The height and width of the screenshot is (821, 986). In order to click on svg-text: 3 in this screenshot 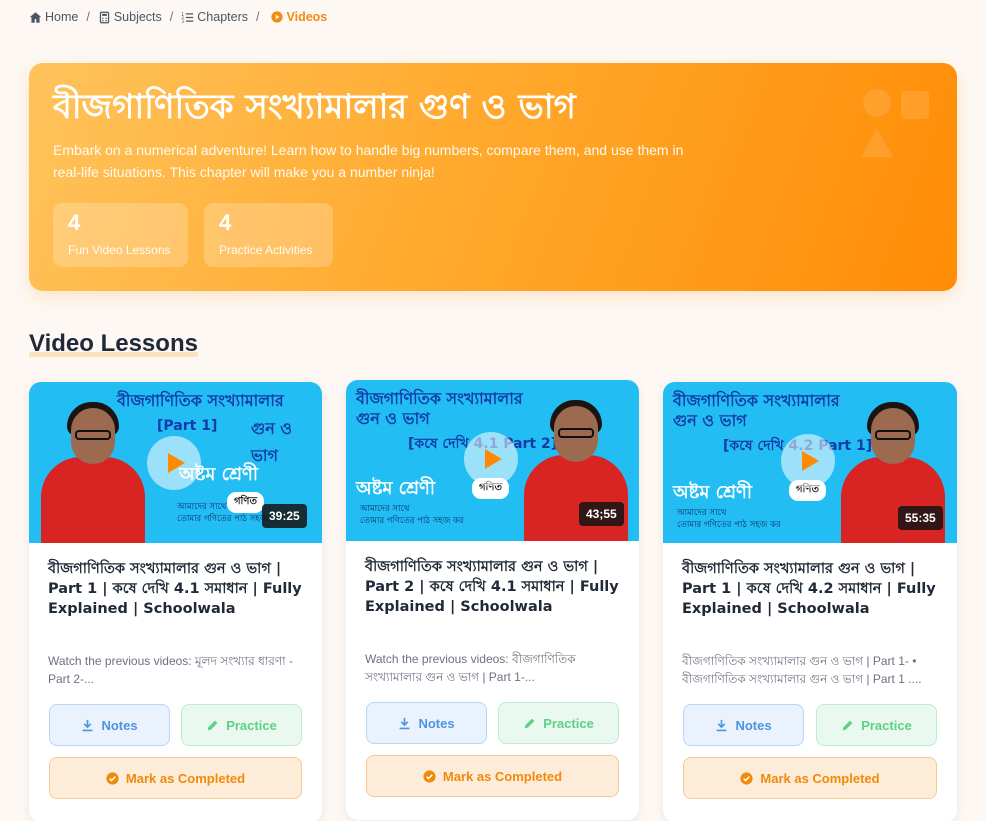, I will do `click(183, 20)`.